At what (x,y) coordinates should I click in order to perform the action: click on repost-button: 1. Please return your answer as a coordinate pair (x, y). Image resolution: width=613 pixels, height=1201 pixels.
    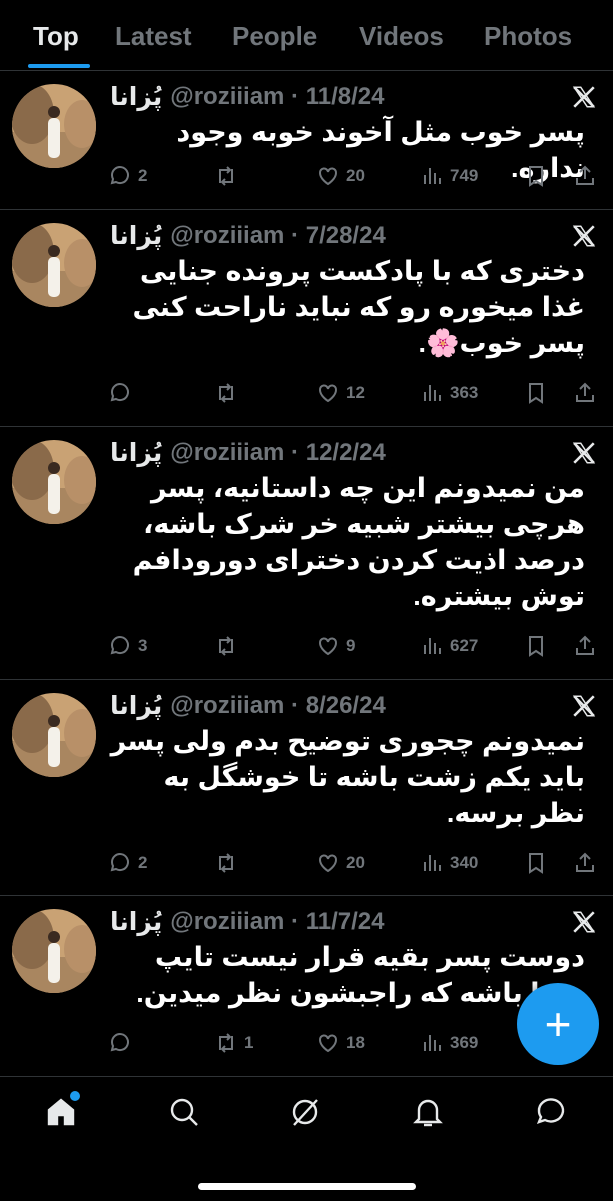
    Looking at the image, I should click on (233, 1043).